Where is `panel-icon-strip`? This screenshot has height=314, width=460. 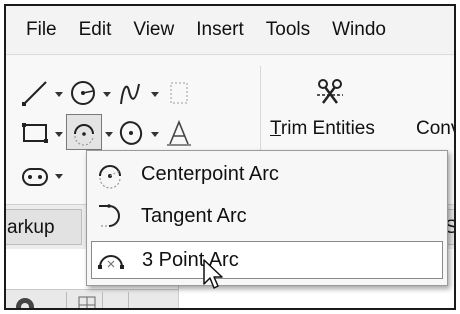
panel-icon-strip is located at coordinates (92, 299).